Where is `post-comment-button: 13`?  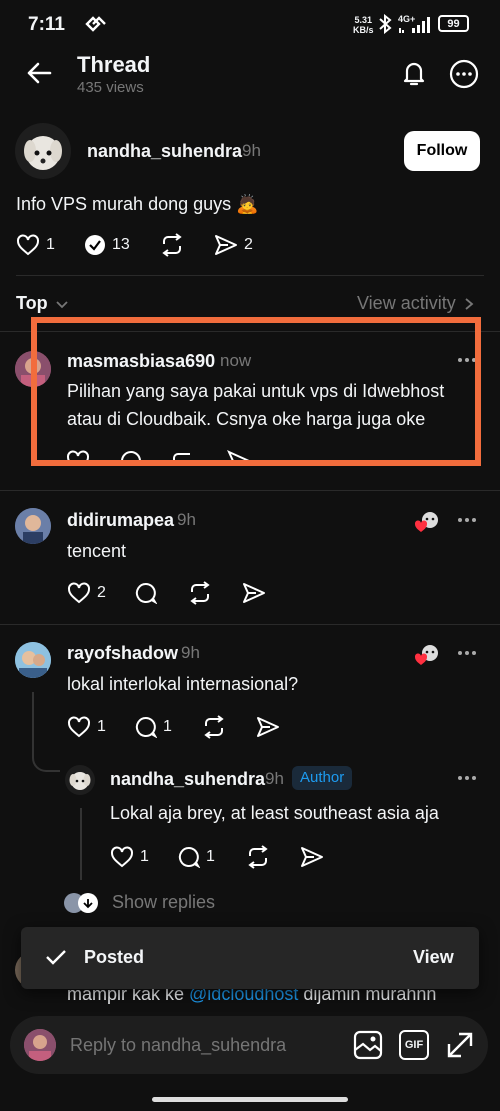 post-comment-button: 13 is located at coordinates (107, 245).